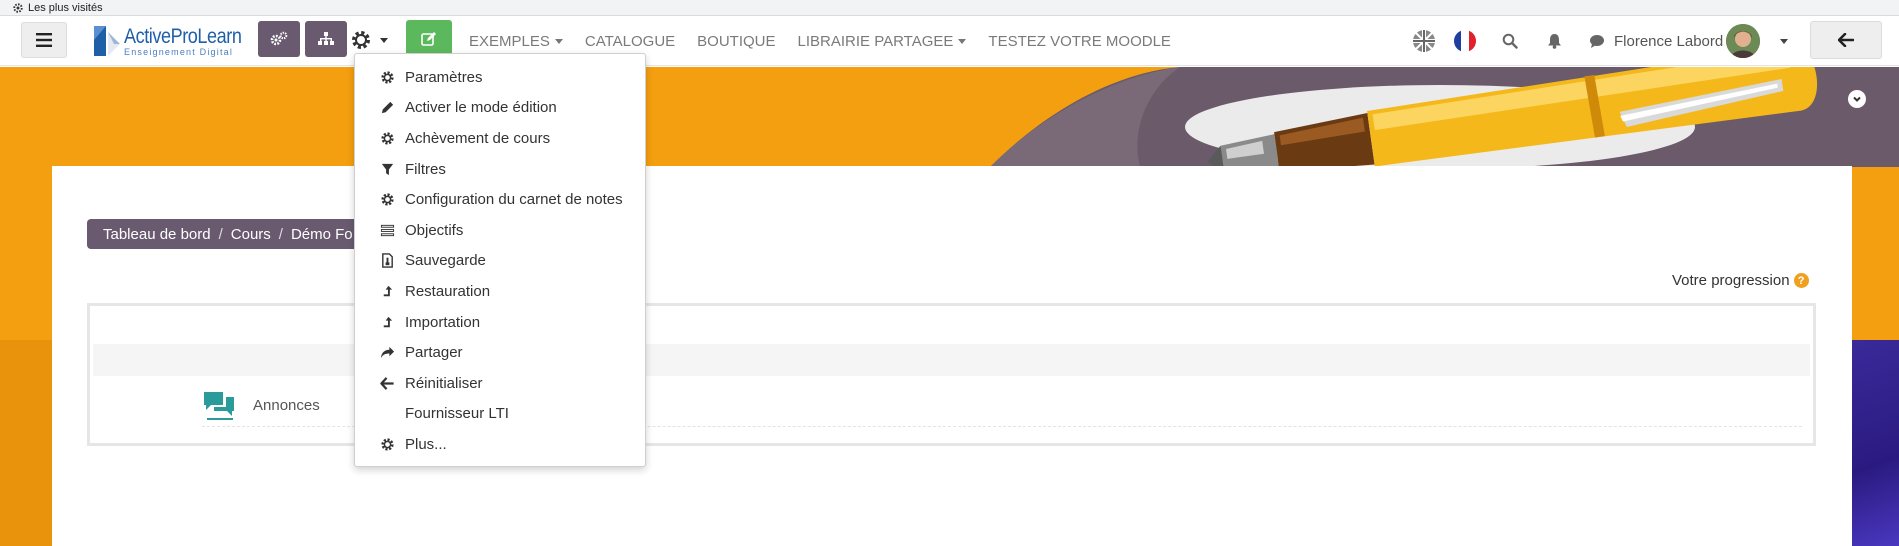 This screenshot has height=546, width=1899. Describe the element at coordinates (500, 352) in the screenshot. I see `dropdown-item-share: Partager` at that location.